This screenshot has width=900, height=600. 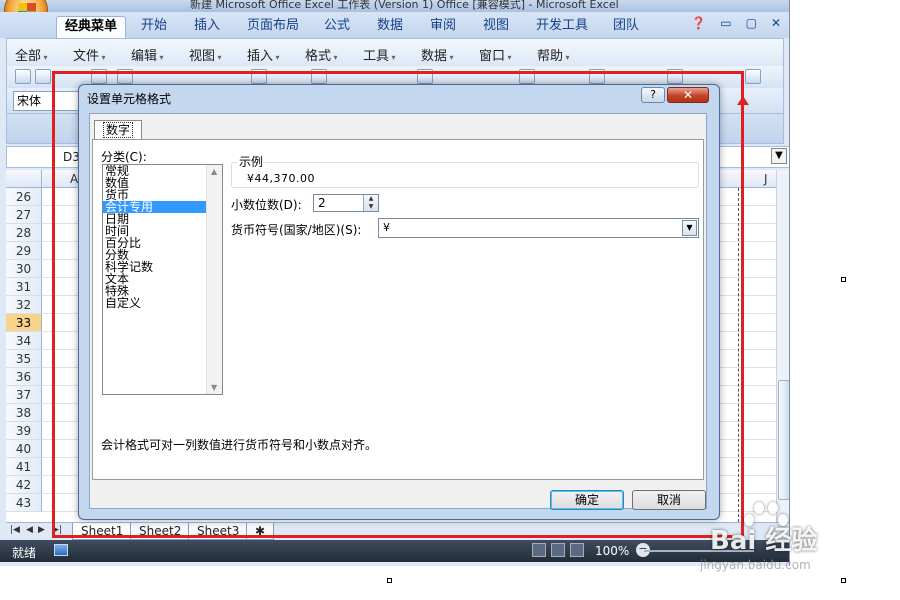 What do you see at coordinates (24, 449) in the screenshot?
I see `row-header: 40` at bounding box center [24, 449].